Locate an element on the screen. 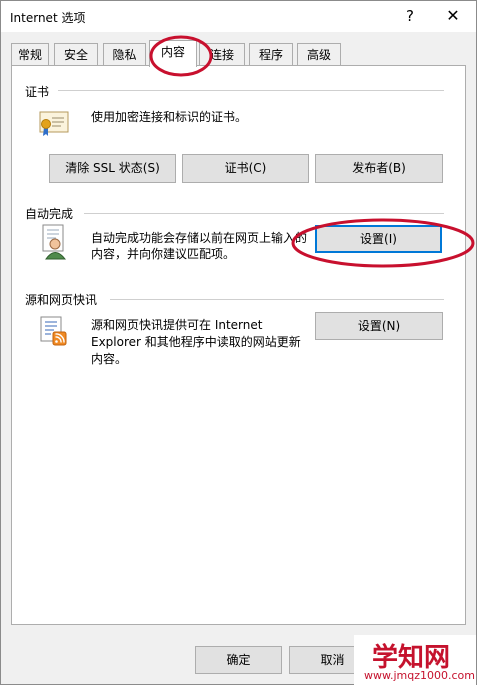 This screenshot has height=685, width=477. tab-general: 常规 is located at coordinates (30, 54).